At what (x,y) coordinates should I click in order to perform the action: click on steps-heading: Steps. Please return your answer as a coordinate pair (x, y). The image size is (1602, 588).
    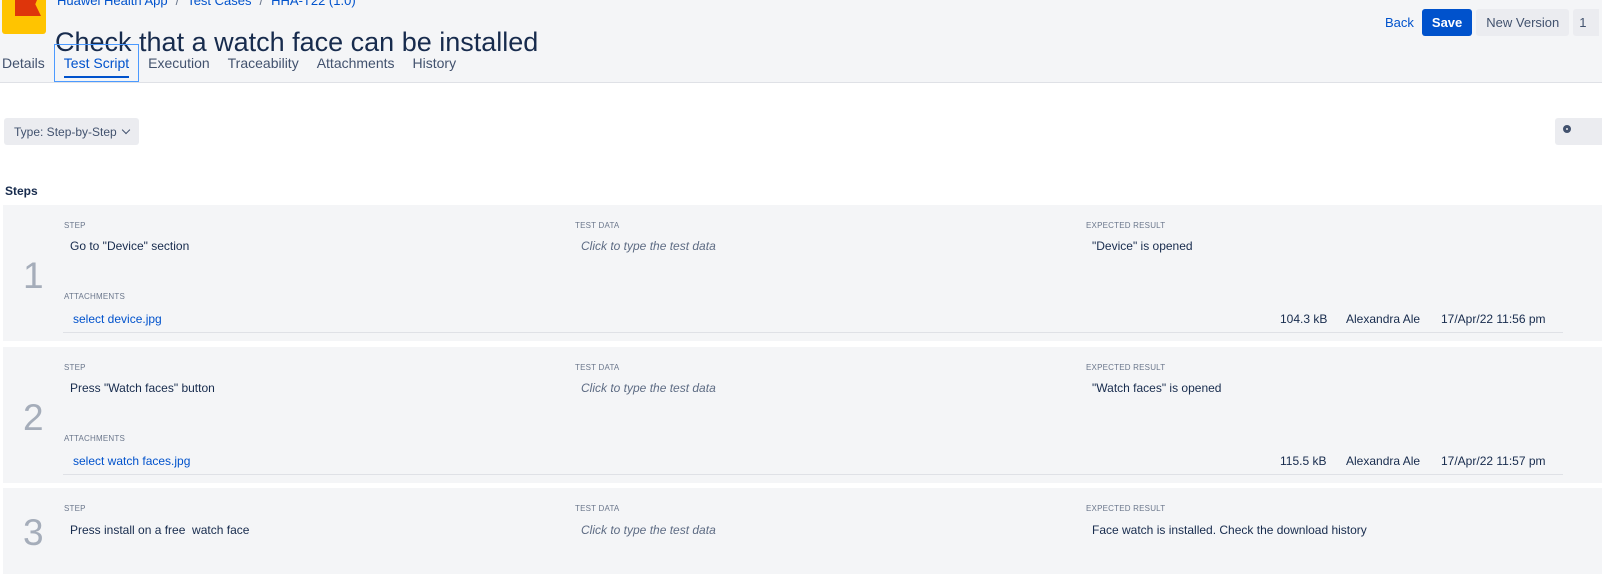
    Looking at the image, I should click on (21, 191).